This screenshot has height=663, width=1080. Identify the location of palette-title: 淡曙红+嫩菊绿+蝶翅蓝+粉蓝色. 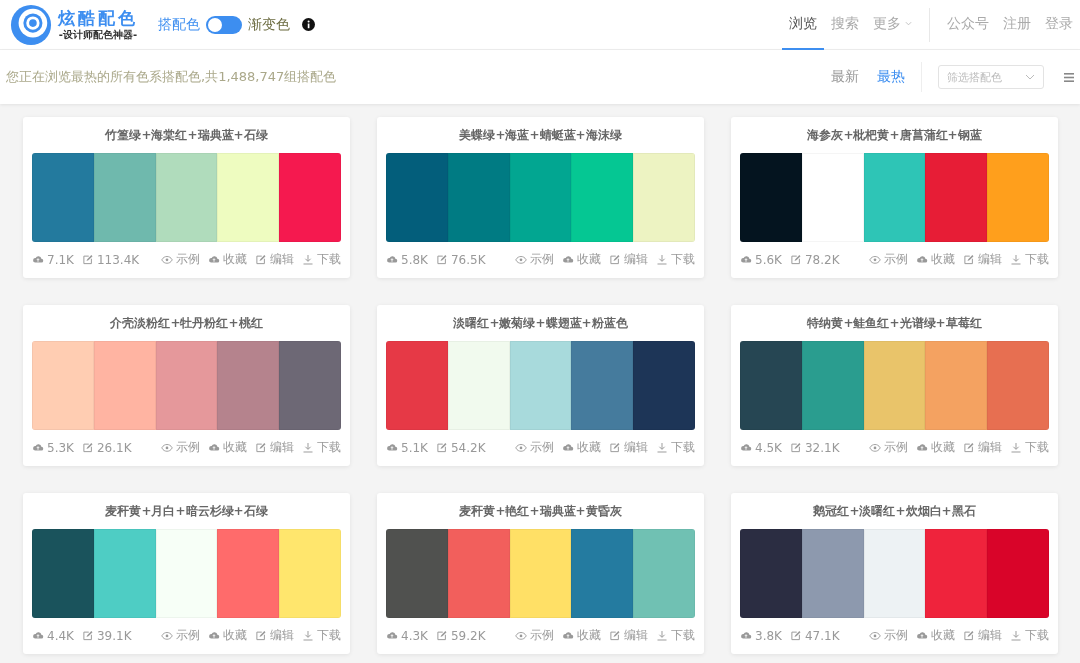
(540, 323).